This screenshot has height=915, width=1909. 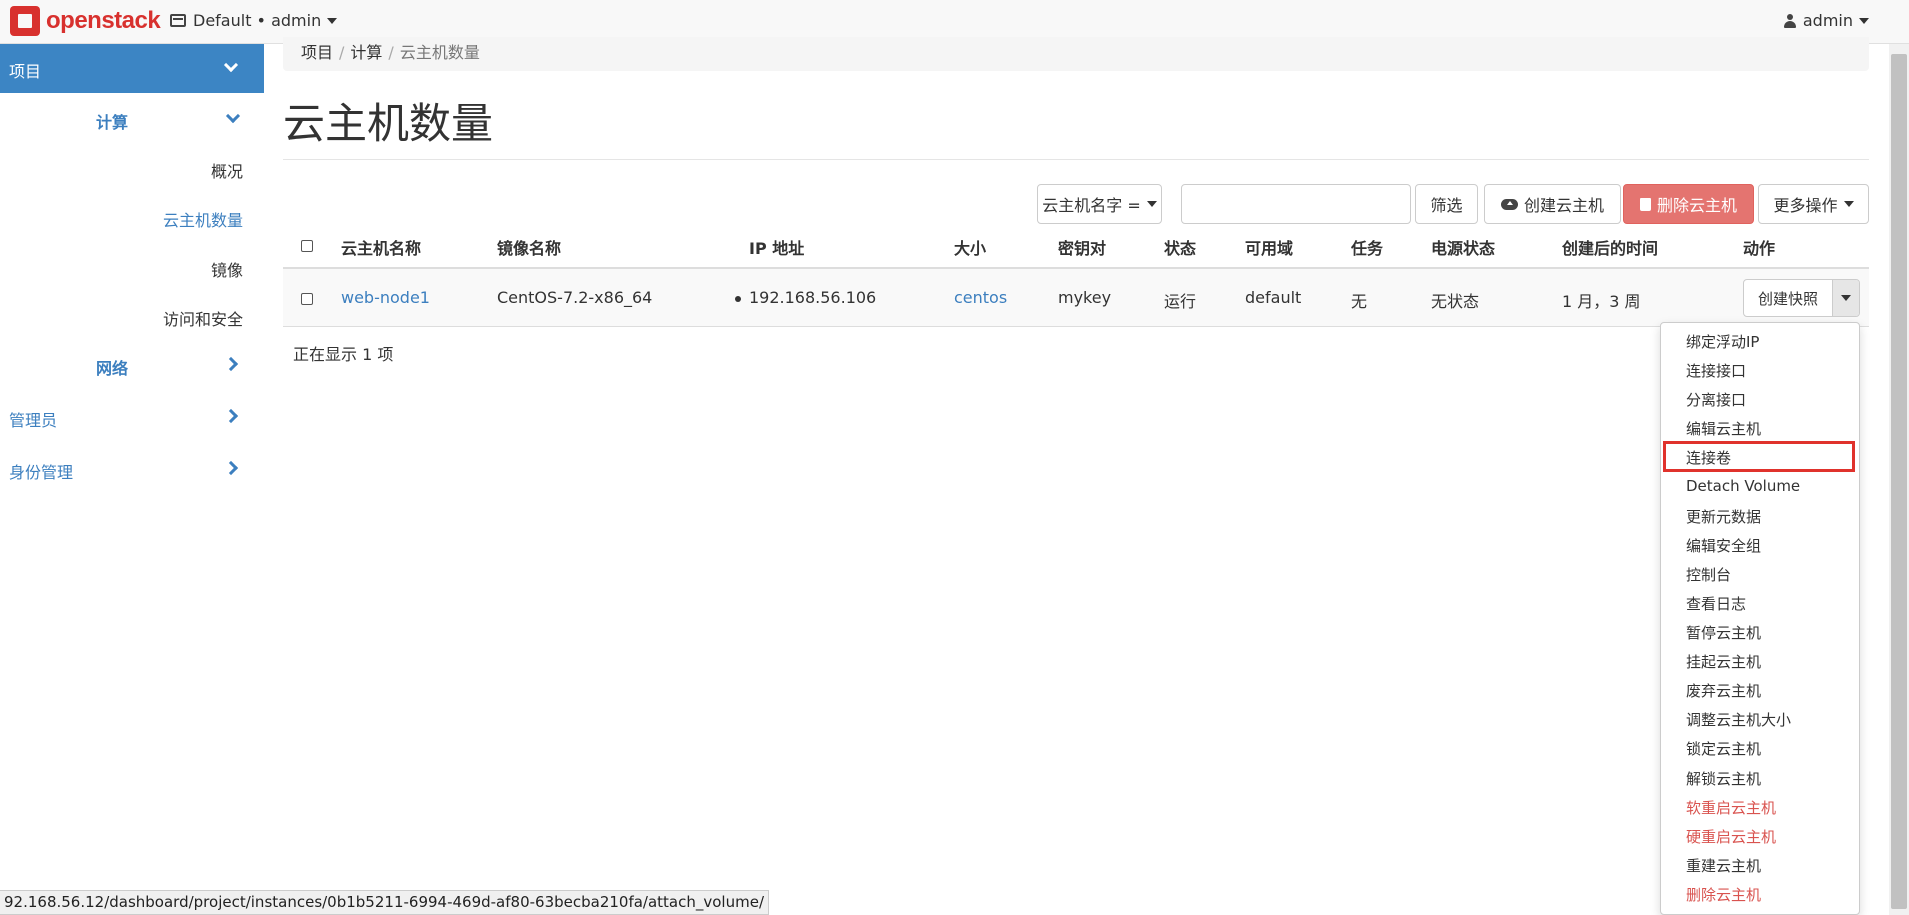 What do you see at coordinates (1788, 298) in the screenshot?
I see `create-snapshot-button: 创建快照` at bounding box center [1788, 298].